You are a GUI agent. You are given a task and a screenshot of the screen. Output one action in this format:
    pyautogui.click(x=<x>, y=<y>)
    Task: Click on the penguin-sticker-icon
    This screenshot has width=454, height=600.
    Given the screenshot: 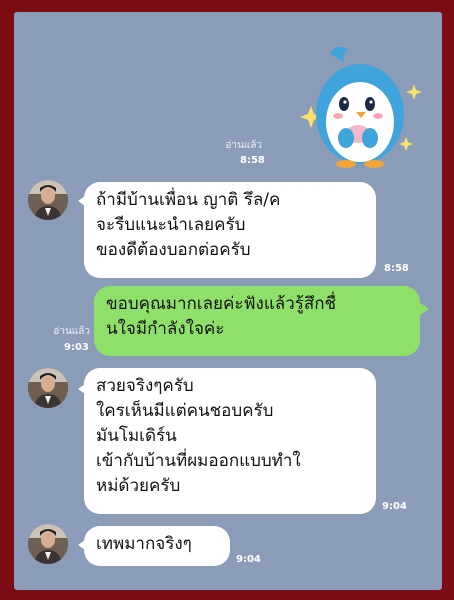 What is the action you would take?
    pyautogui.click(x=364, y=107)
    